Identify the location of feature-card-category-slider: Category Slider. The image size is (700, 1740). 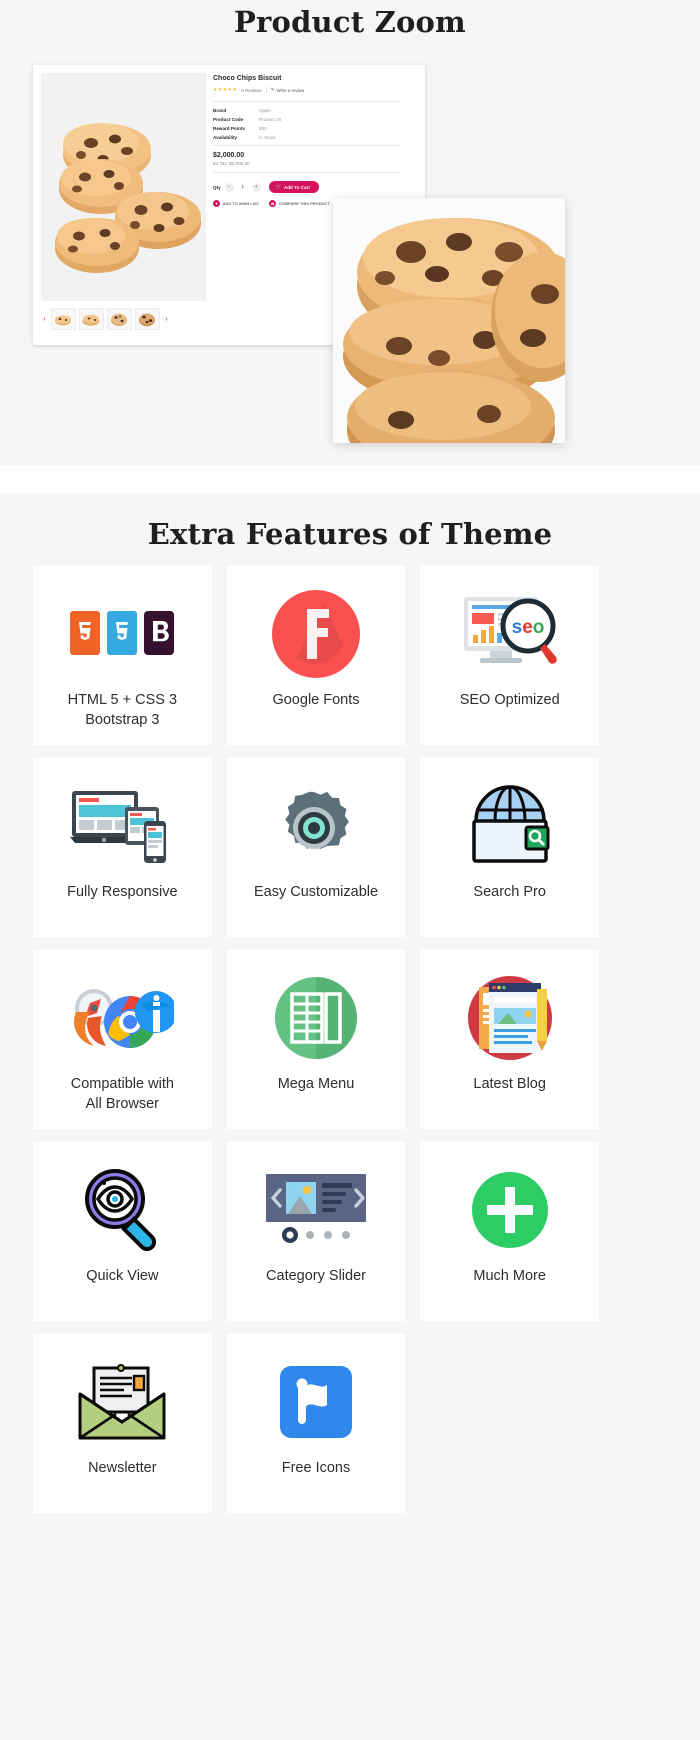
(316, 1231).